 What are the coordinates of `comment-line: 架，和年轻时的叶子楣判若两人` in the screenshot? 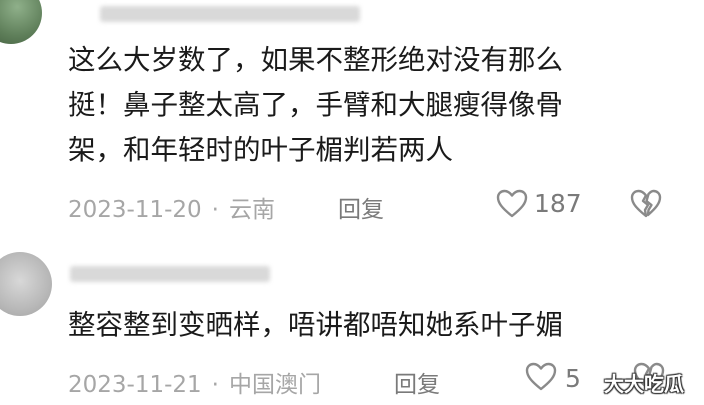 It's located at (260, 150).